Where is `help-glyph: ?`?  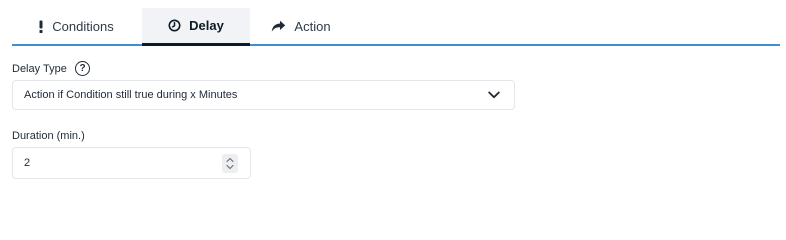 help-glyph: ? is located at coordinates (82, 68).